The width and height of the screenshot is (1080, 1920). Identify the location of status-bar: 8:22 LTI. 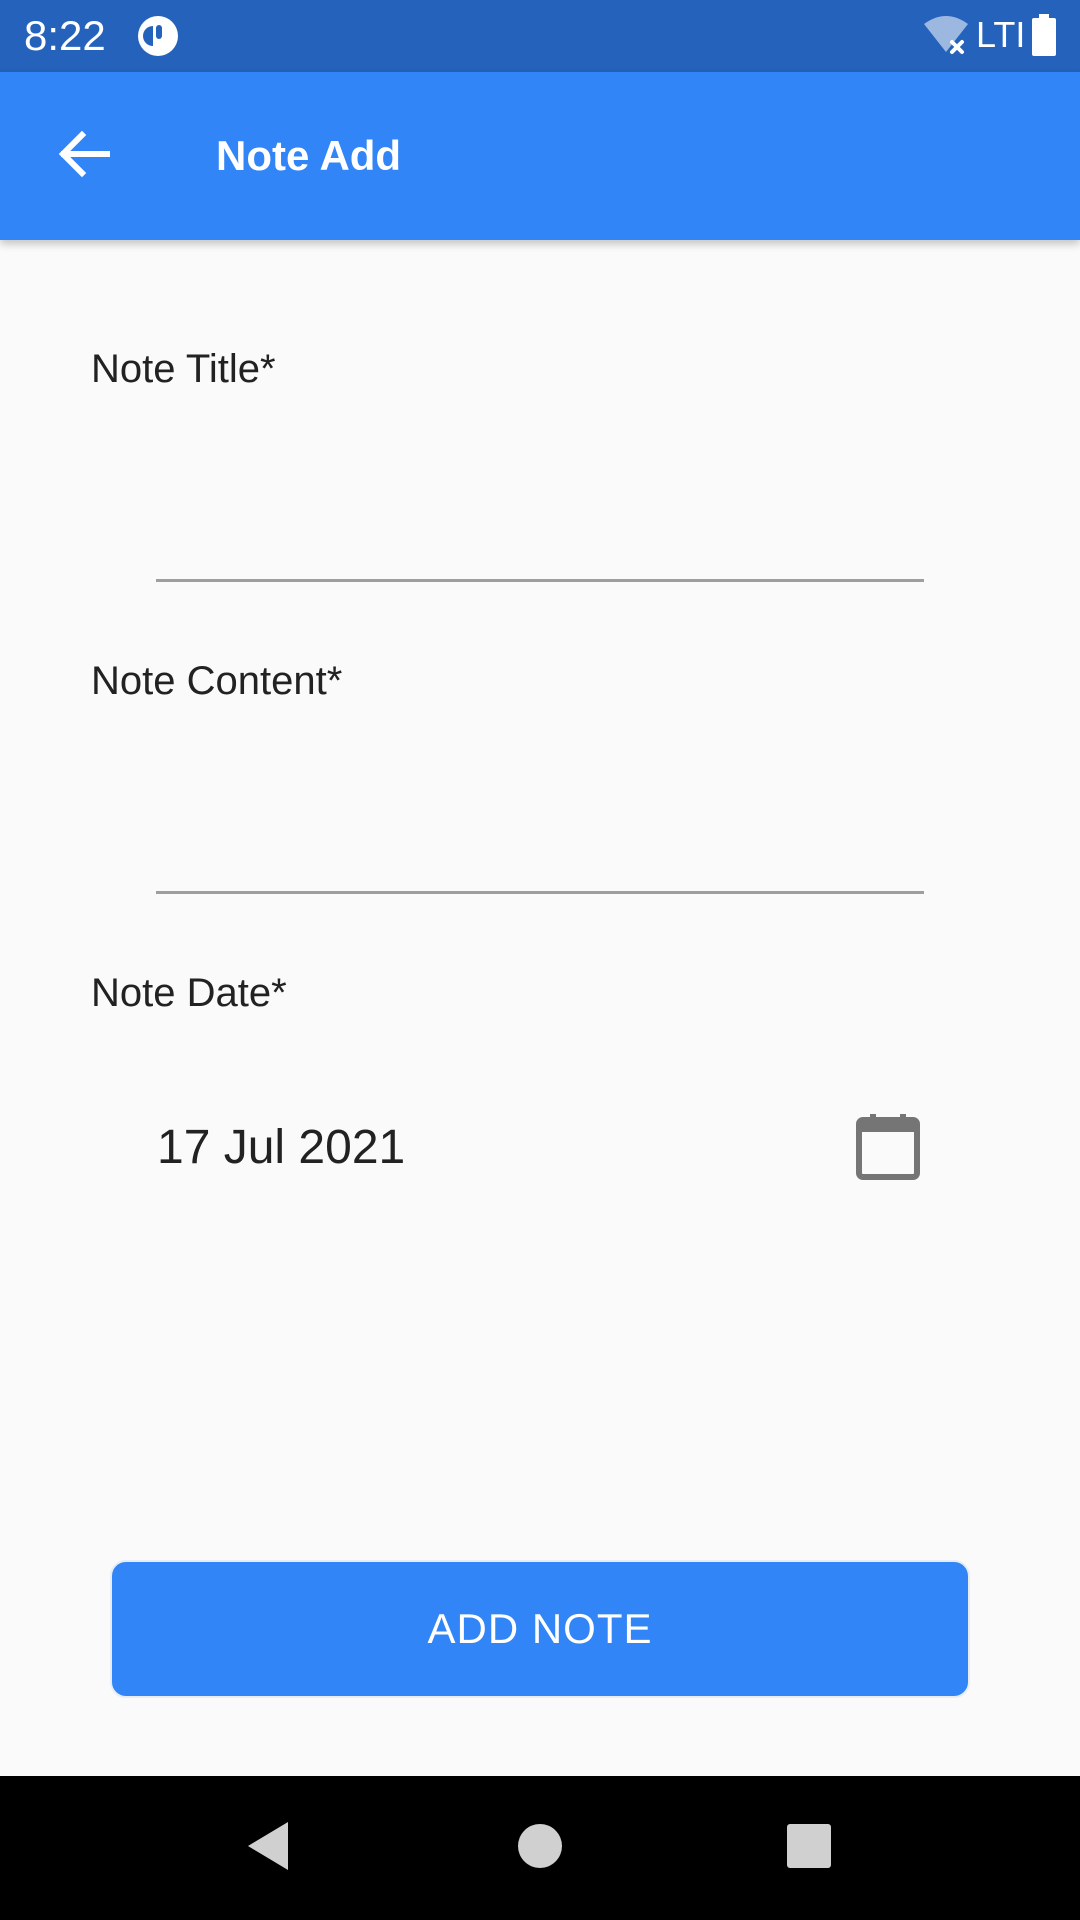
(540, 36).